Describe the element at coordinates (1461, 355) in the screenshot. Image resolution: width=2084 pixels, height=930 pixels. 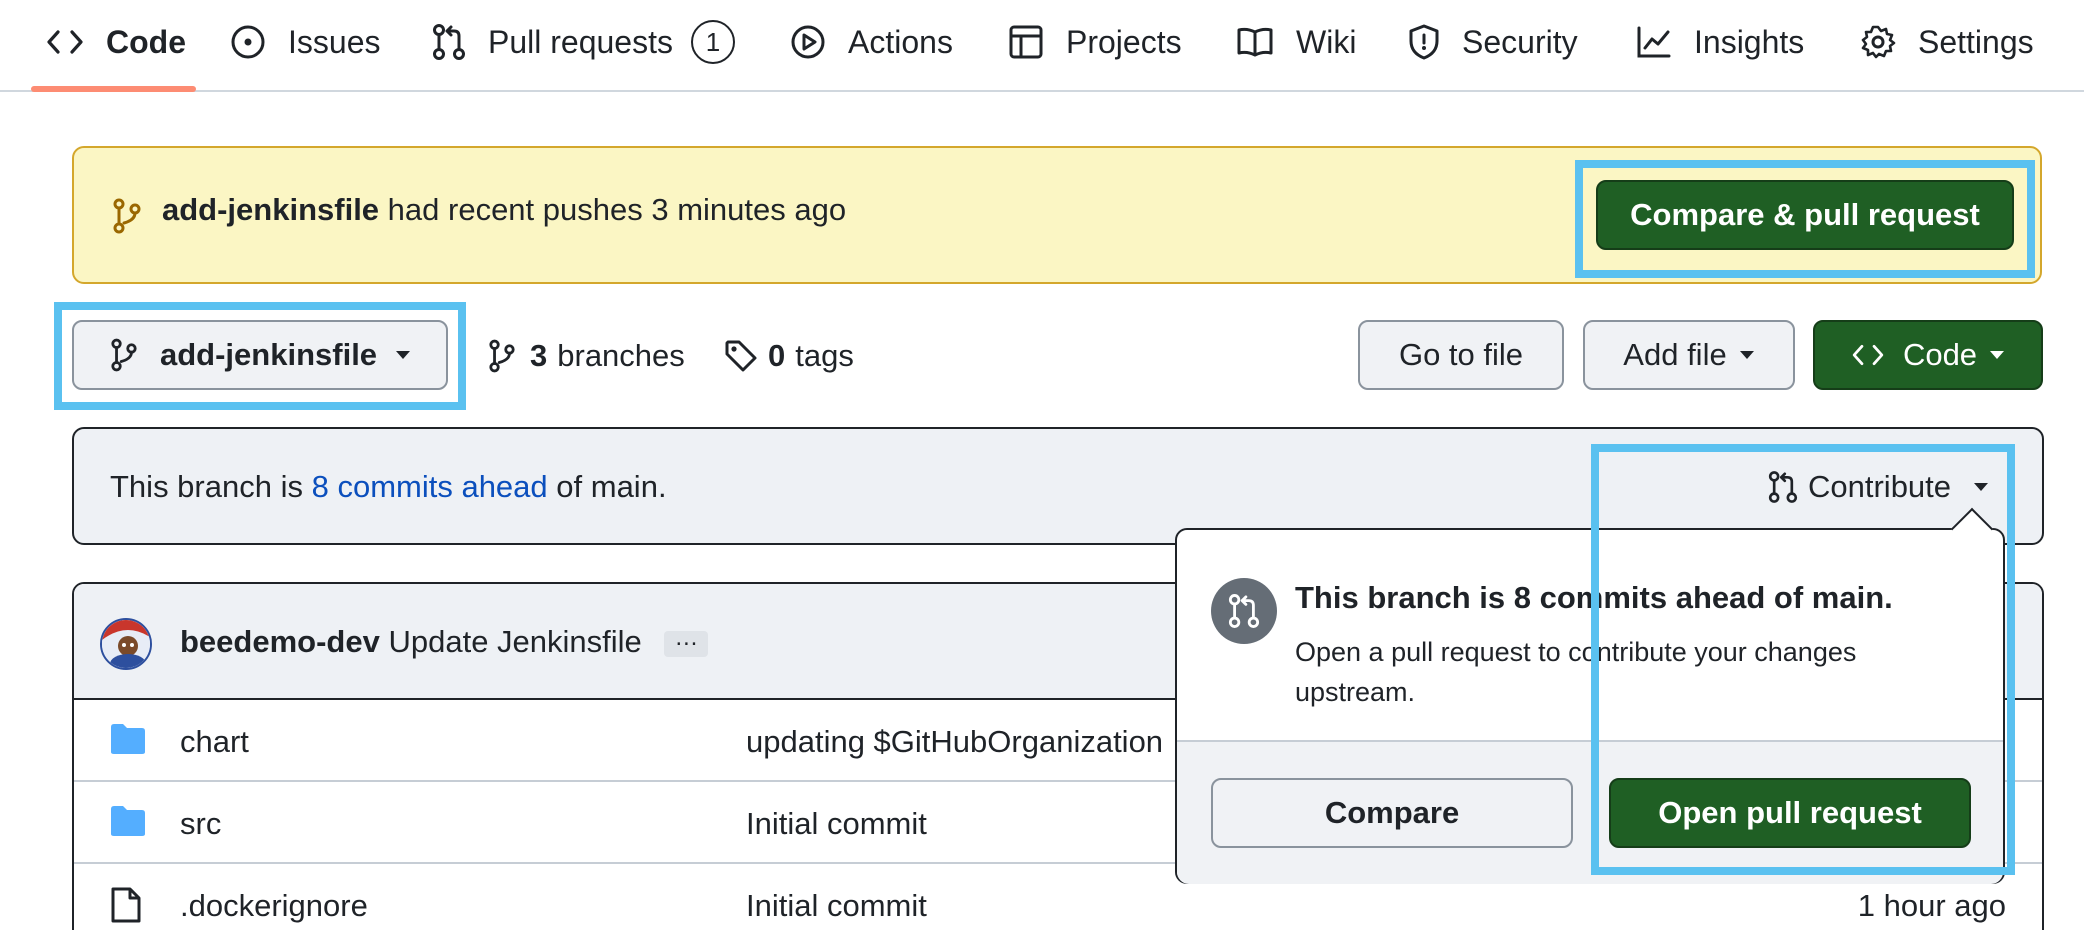
I see `go-to-file-button: Go to file` at that location.